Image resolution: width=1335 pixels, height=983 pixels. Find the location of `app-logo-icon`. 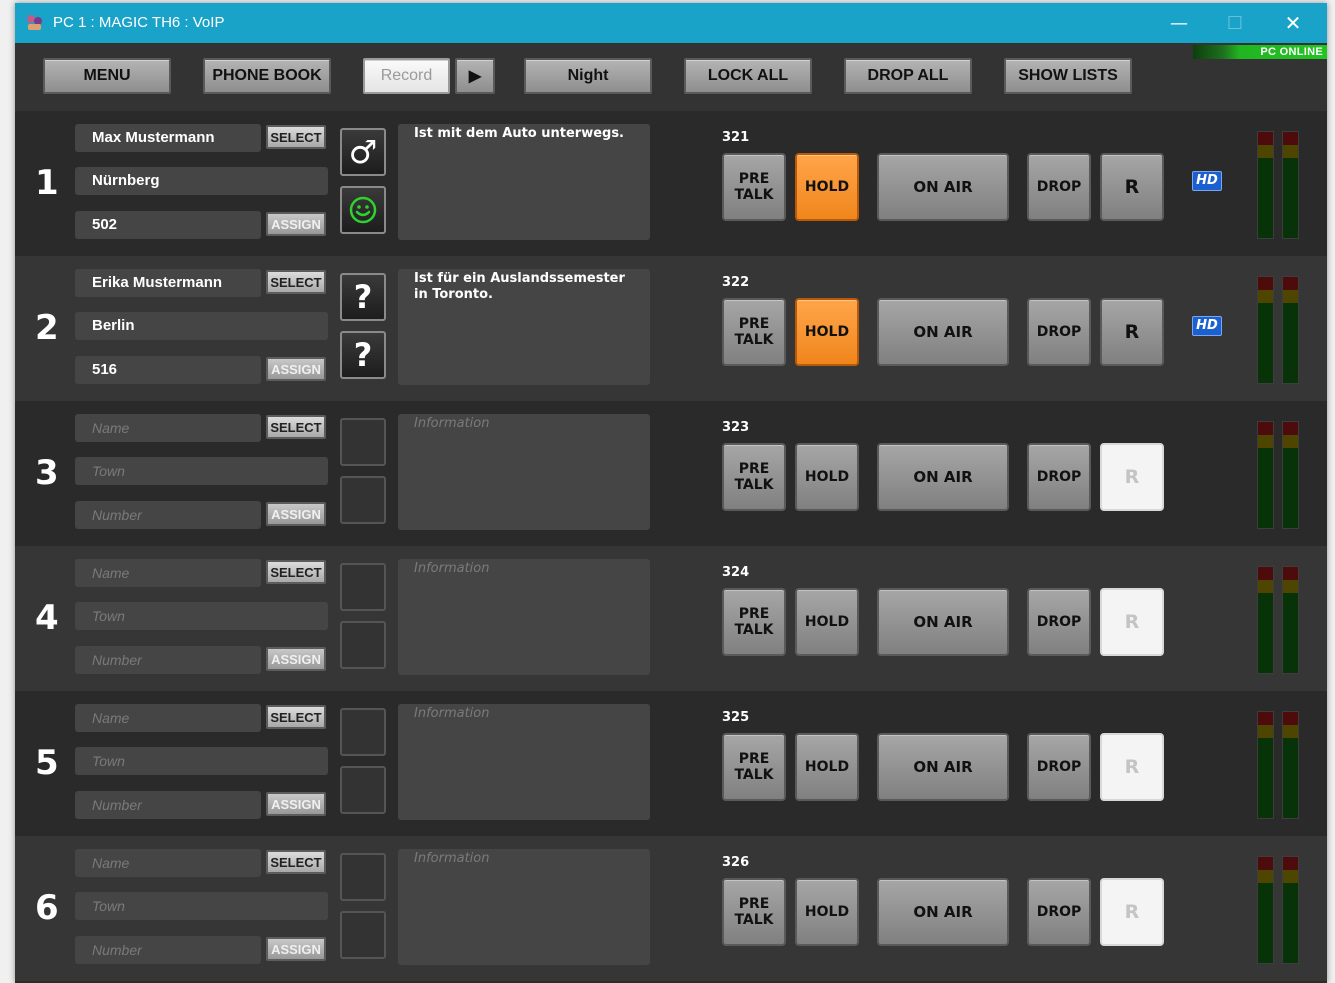

app-logo-icon is located at coordinates (34, 22).